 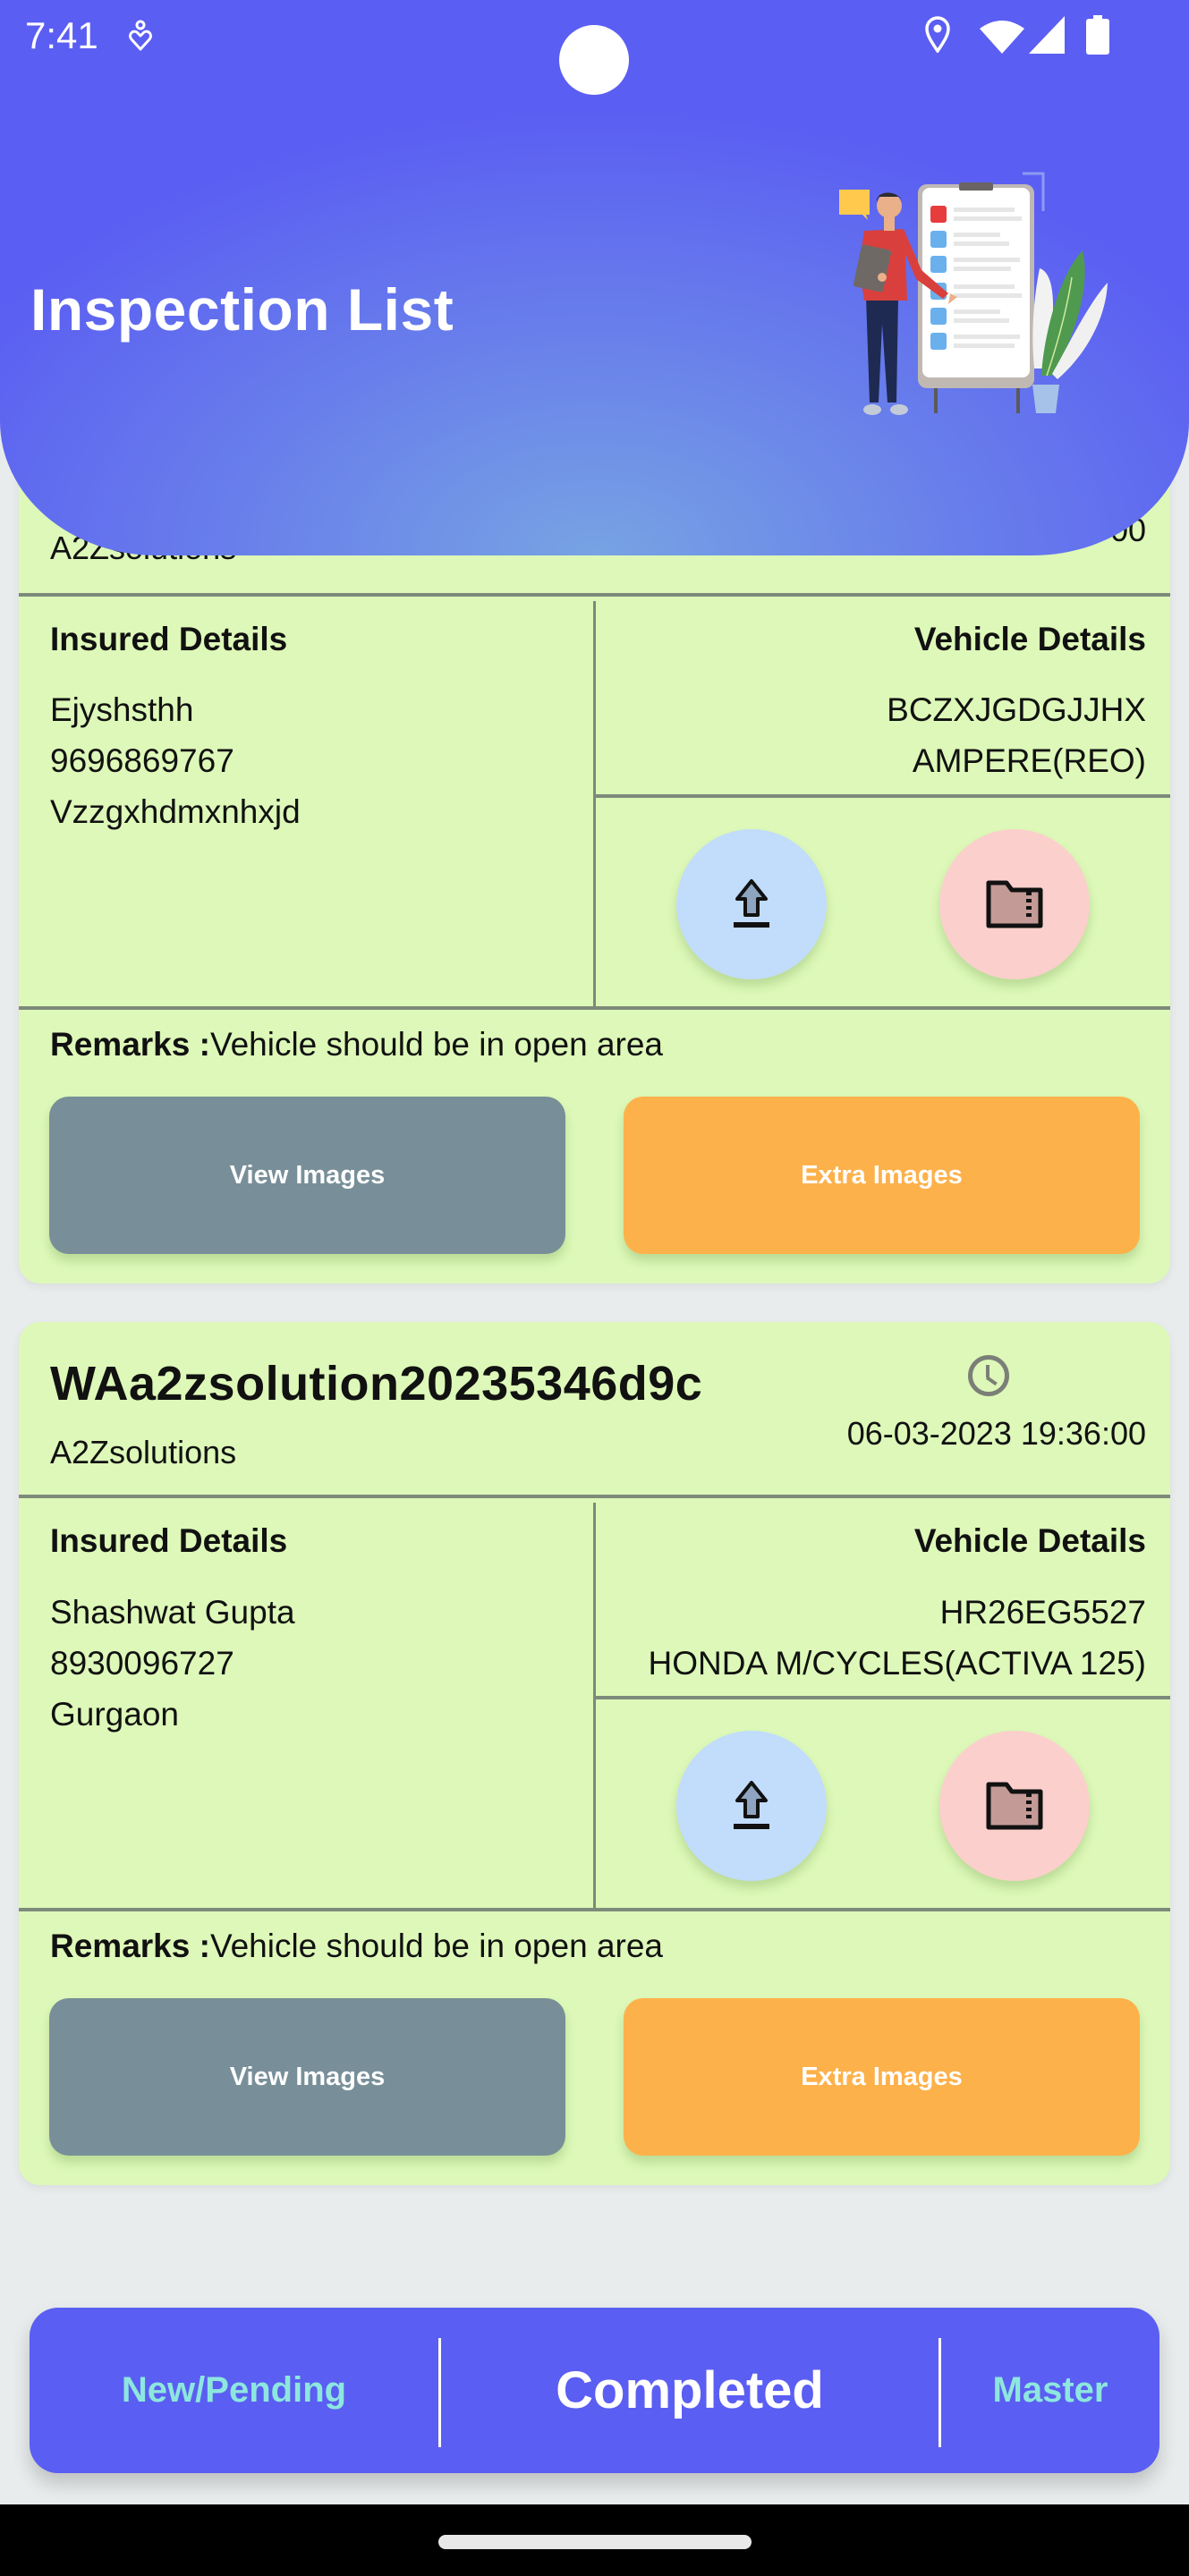 I want to click on clock-icon, so click(x=989, y=1375).